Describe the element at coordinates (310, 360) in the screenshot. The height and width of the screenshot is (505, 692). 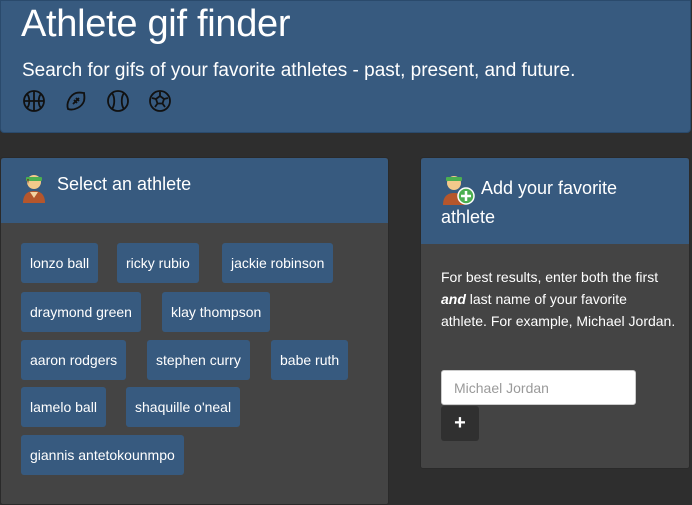
I see `athlete-button-babe-ruth: babe ruth` at that location.